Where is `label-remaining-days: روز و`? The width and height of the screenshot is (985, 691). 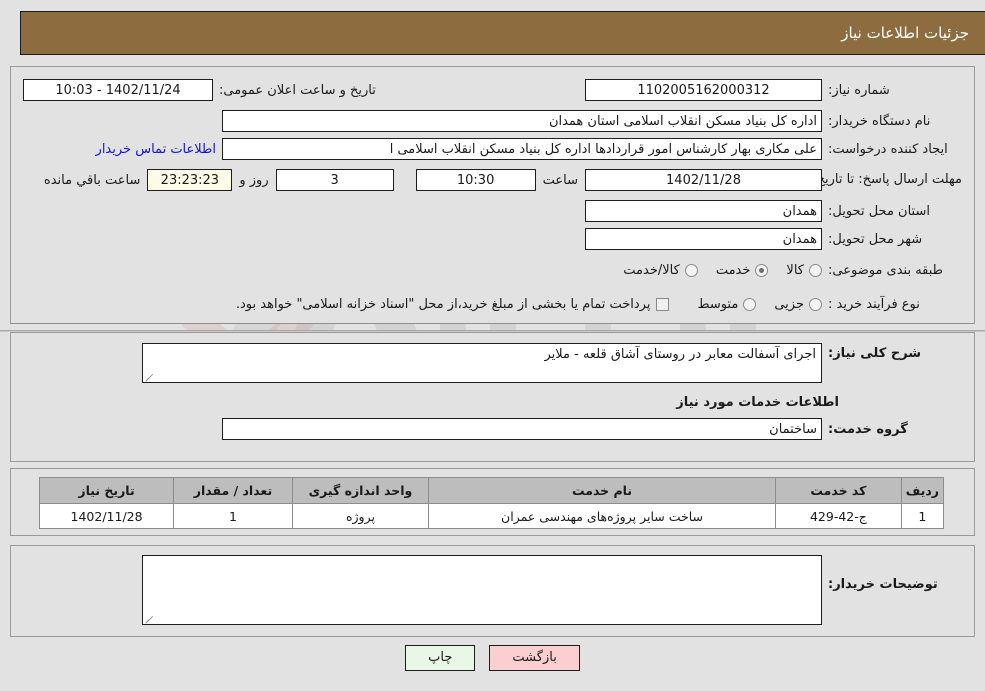 label-remaining-days: روز و is located at coordinates (254, 180).